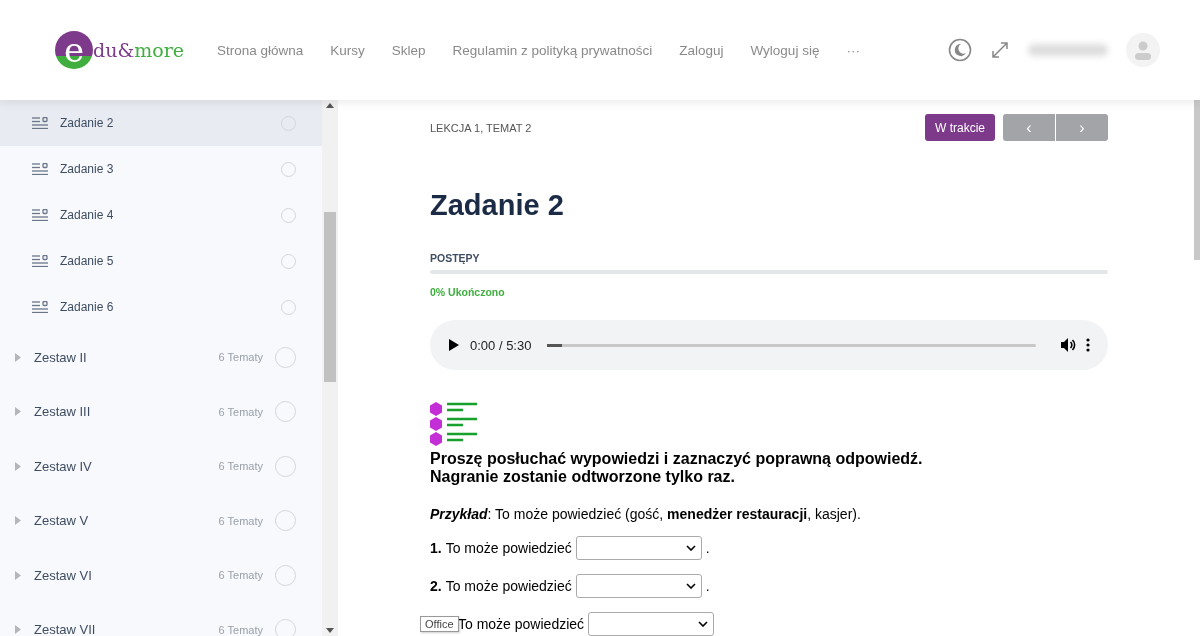  Describe the element at coordinates (161, 520) in the screenshot. I see `section-item: Zestaw V 6 Tematy` at that location.